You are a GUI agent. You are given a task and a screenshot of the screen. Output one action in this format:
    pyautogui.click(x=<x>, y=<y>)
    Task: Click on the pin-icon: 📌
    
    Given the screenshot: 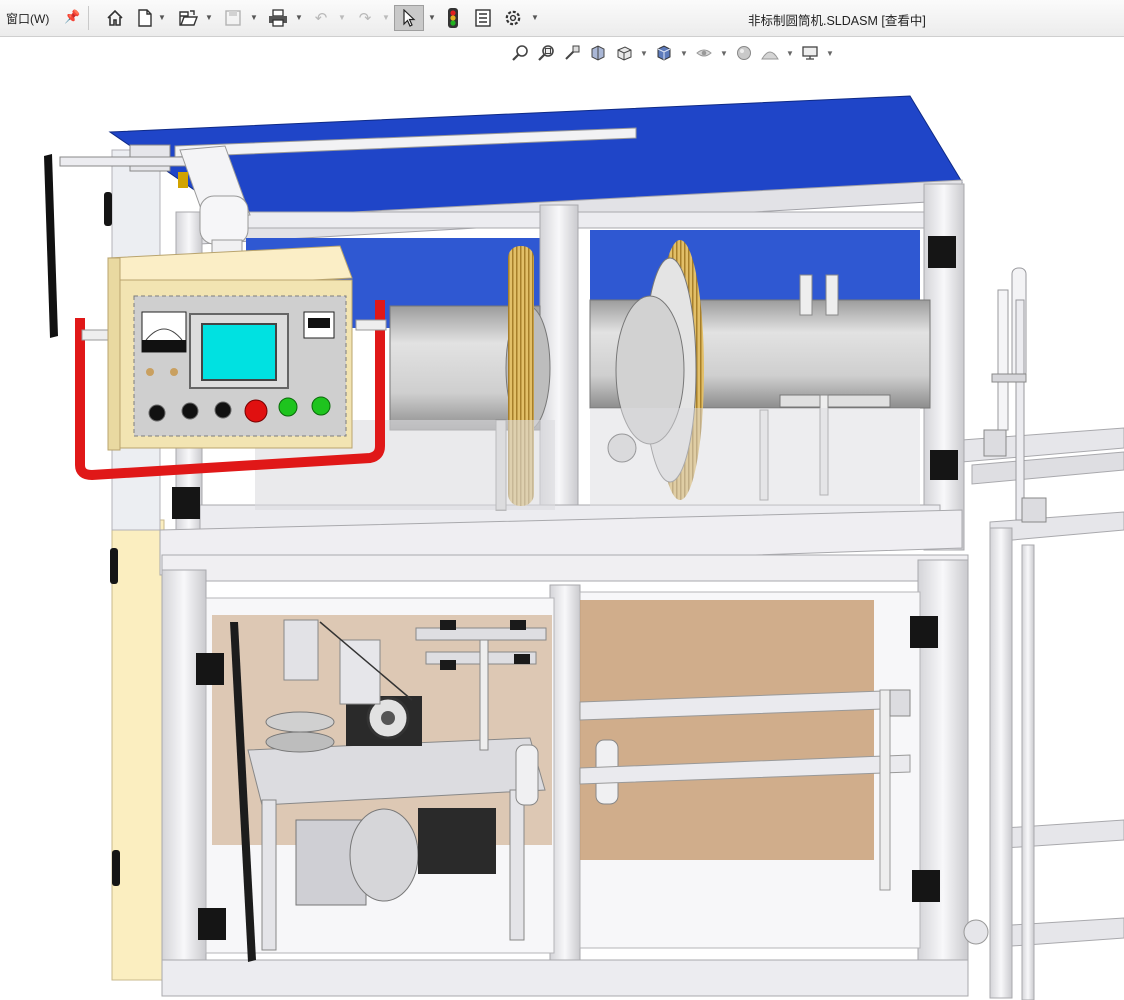 What is the action you would take?
    pyautogui.click(x=72, y=17)
    